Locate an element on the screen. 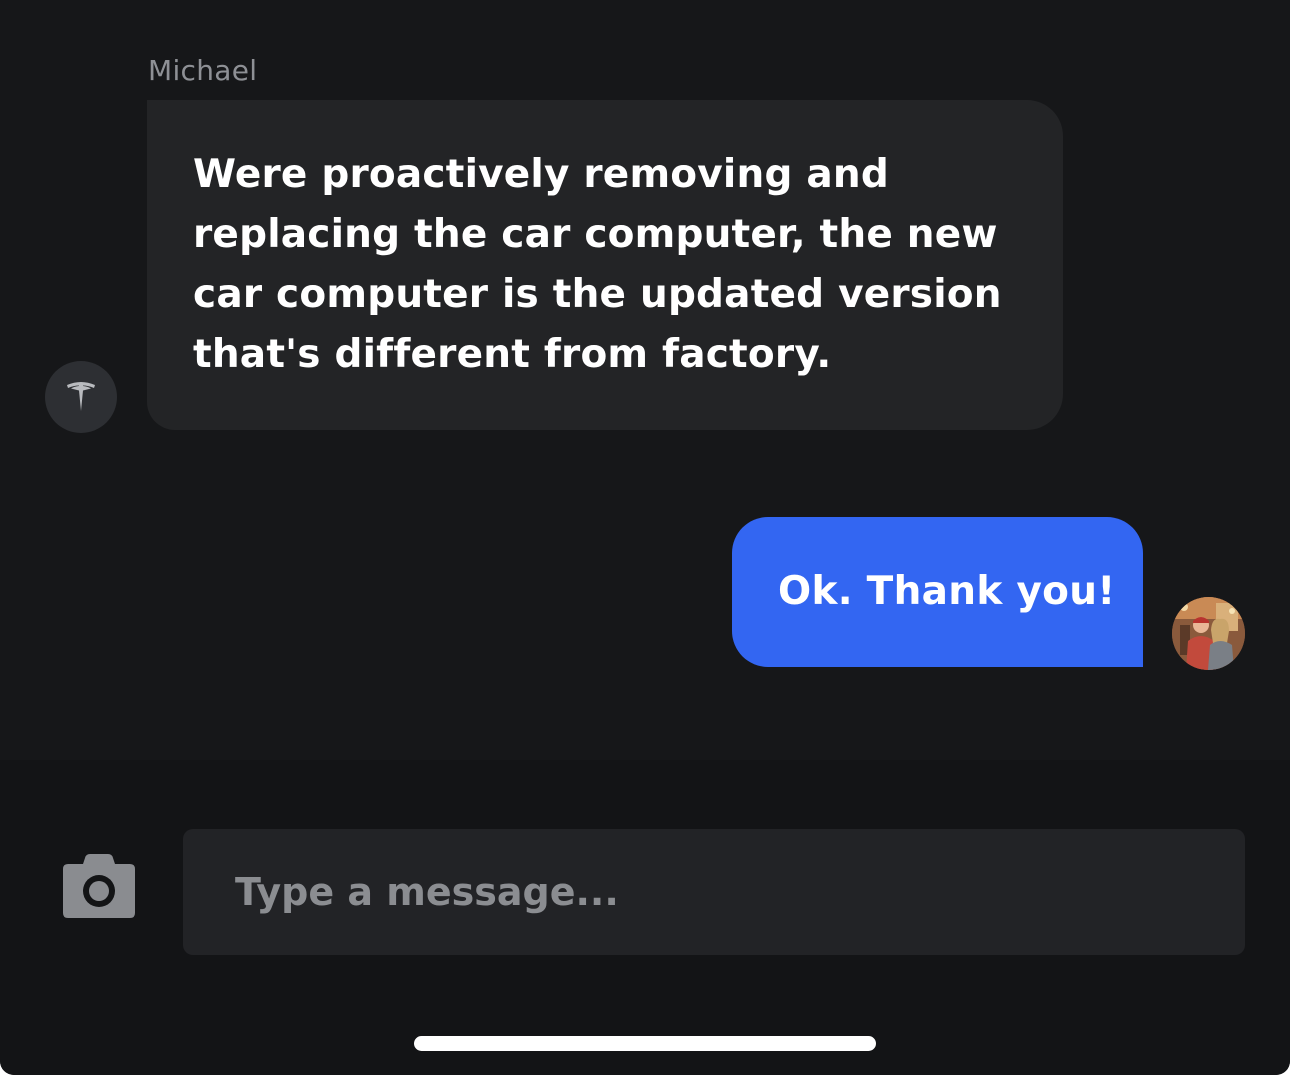 The height and width of the screenshot is (1075, 1290). agent-avatar is located at coordinates (81, 397).